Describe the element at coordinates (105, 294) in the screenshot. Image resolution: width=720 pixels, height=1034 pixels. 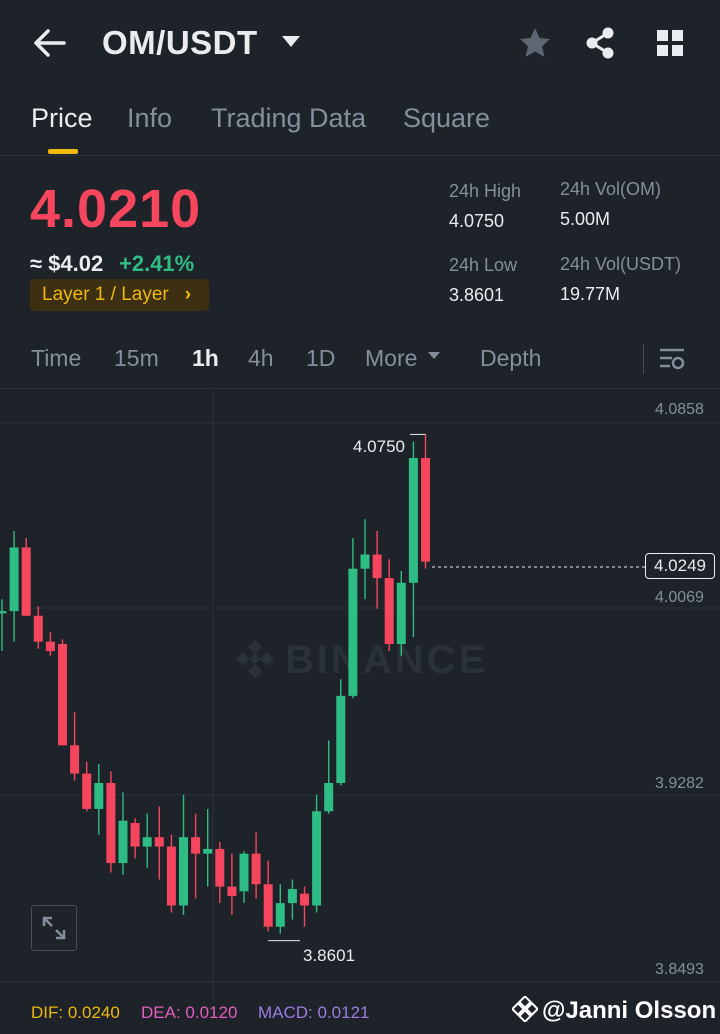
I see `category-tag-label: Layer 1 / Layer` at that location.